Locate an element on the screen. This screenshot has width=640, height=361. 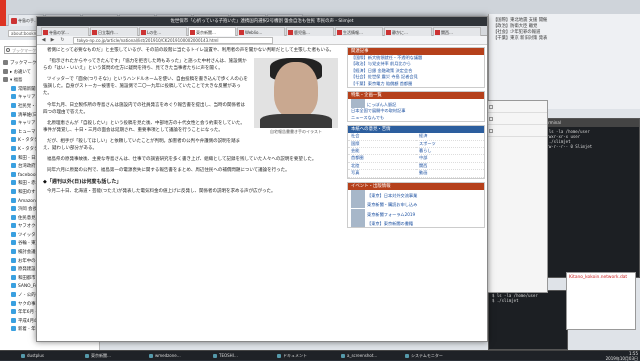
category-link: 関西 is located at coordinates (450, 167).